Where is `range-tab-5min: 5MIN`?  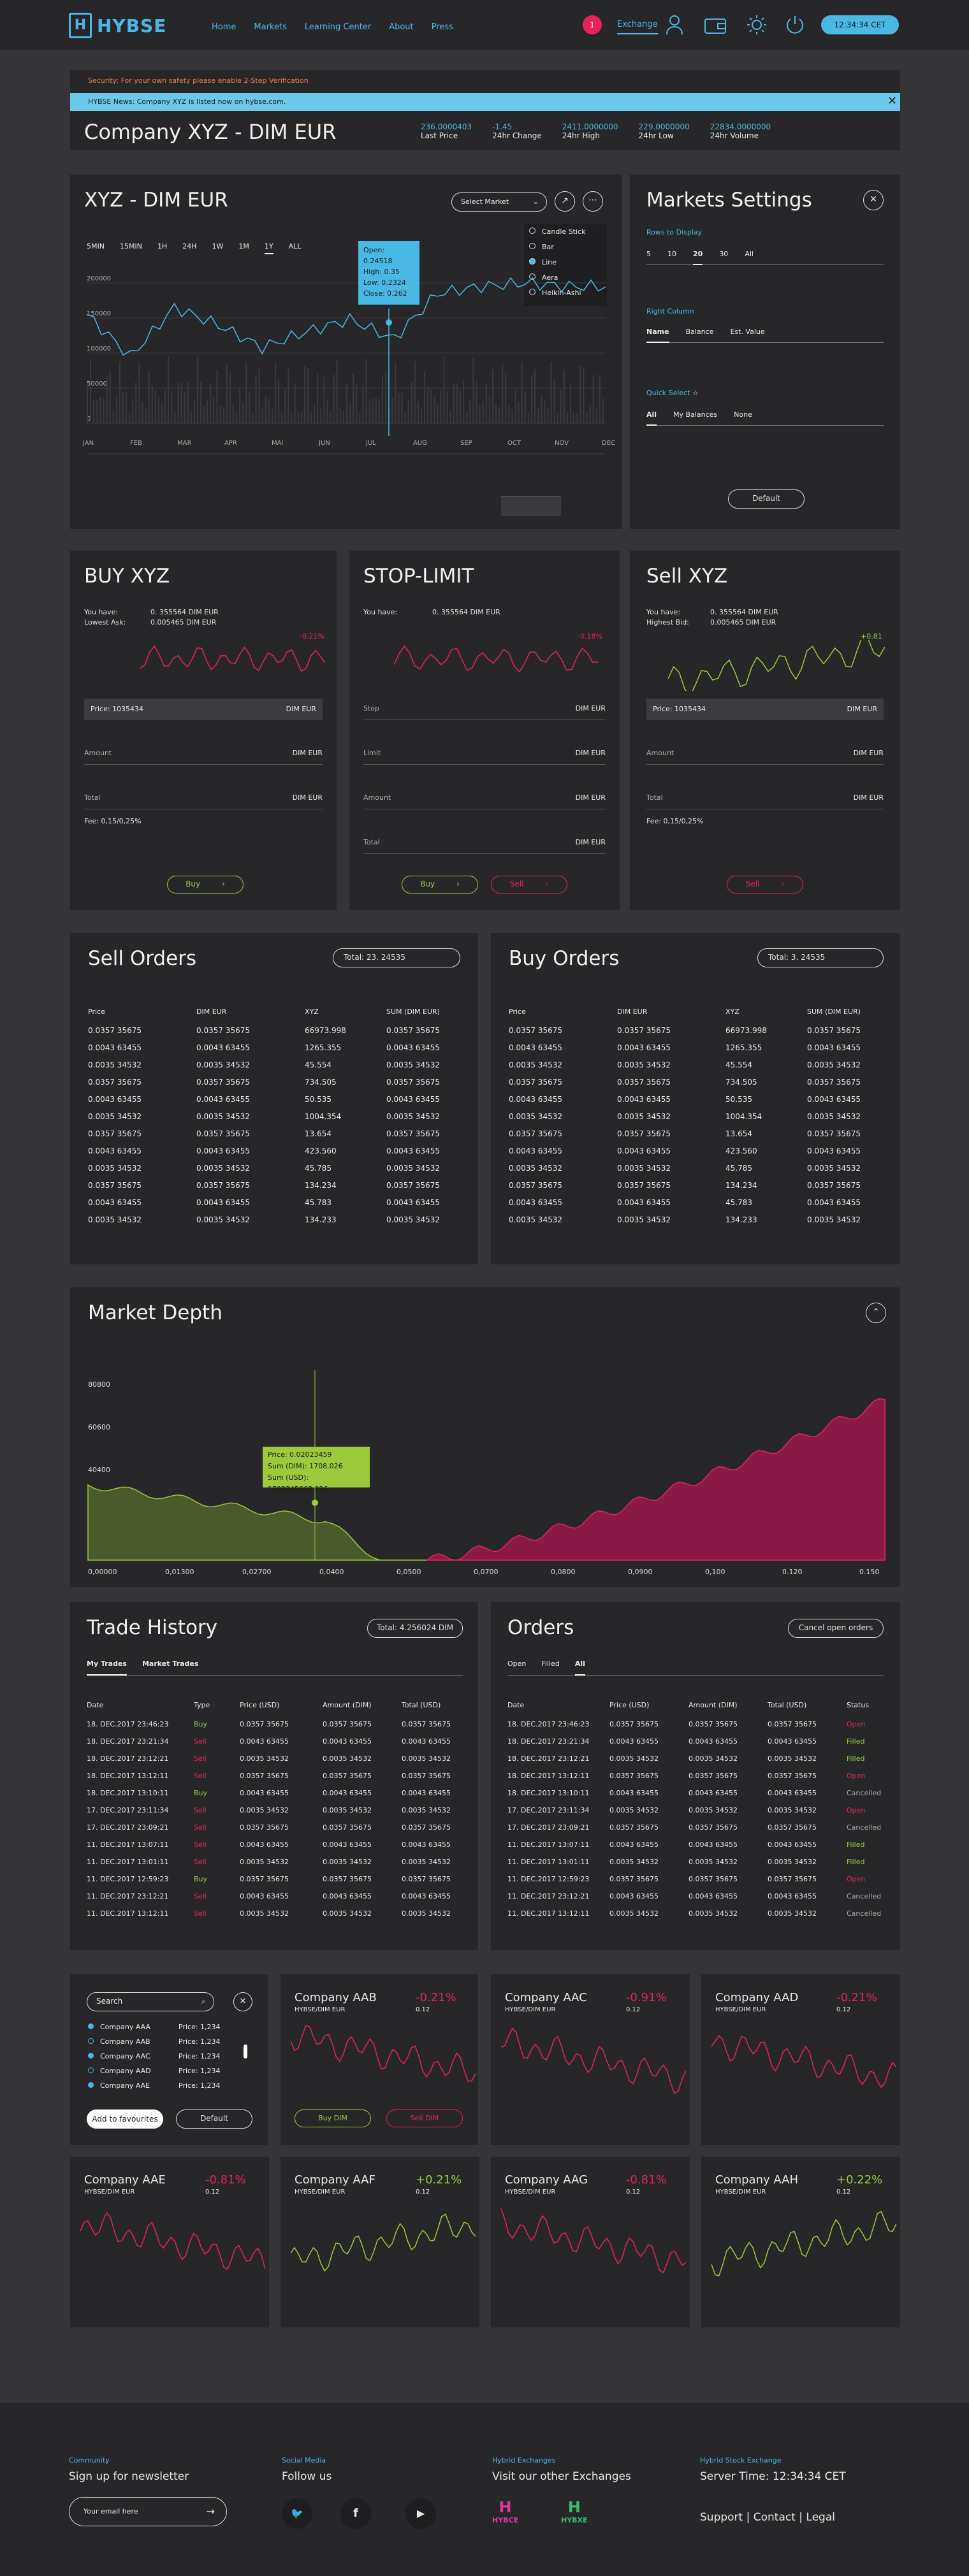 range-tab-5min: 5MIN is located at coordinates (96, 248).